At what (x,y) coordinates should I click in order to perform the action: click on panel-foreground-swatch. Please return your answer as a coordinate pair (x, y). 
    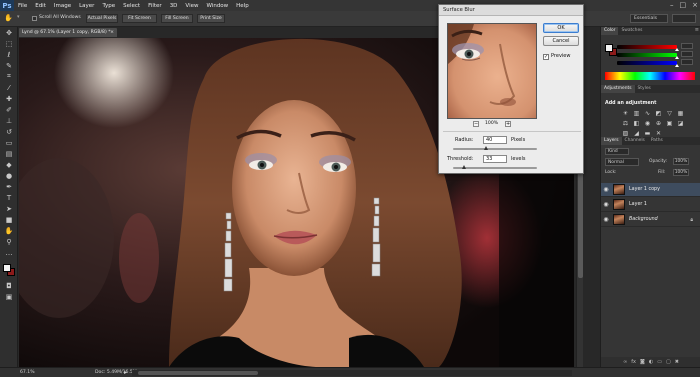
    Looking at the image, I should click on (609, 48).